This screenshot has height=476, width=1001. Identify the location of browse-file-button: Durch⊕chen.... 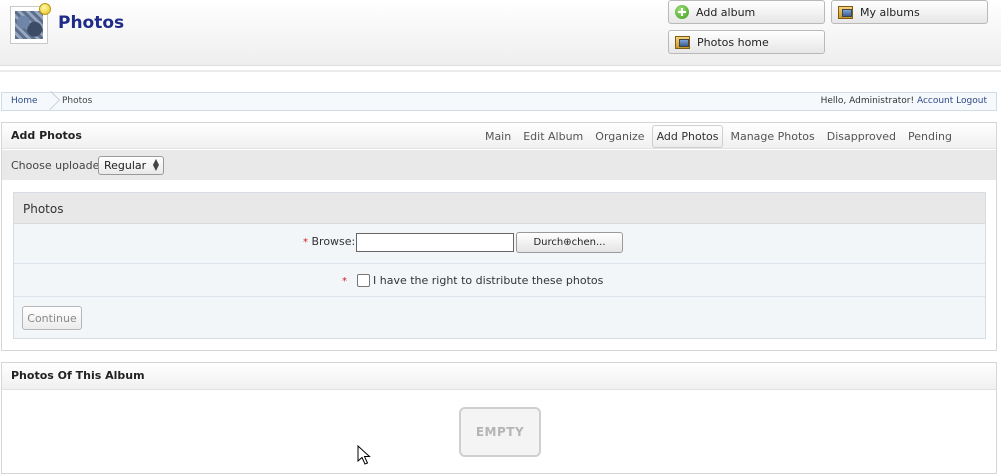
(569, 242).